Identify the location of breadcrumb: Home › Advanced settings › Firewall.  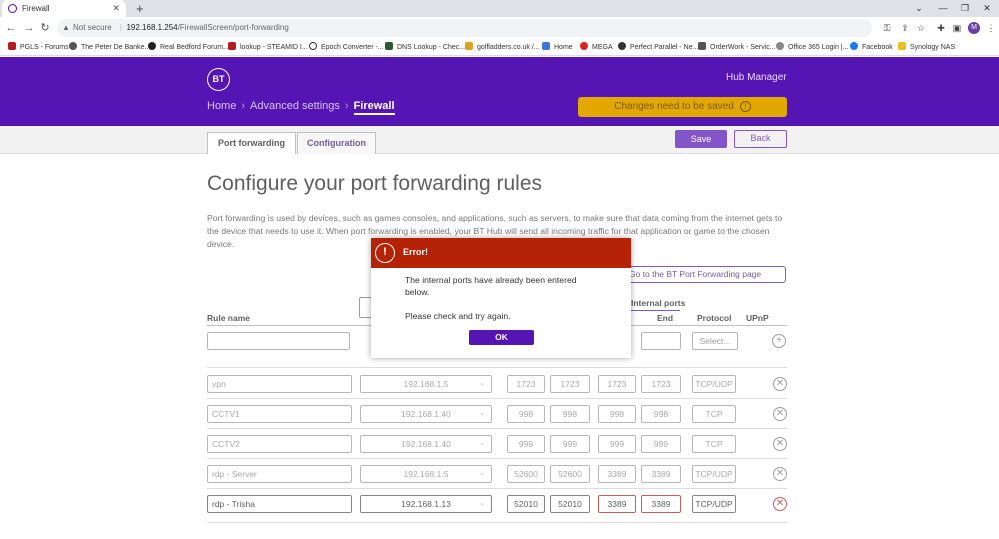
(301, 107).